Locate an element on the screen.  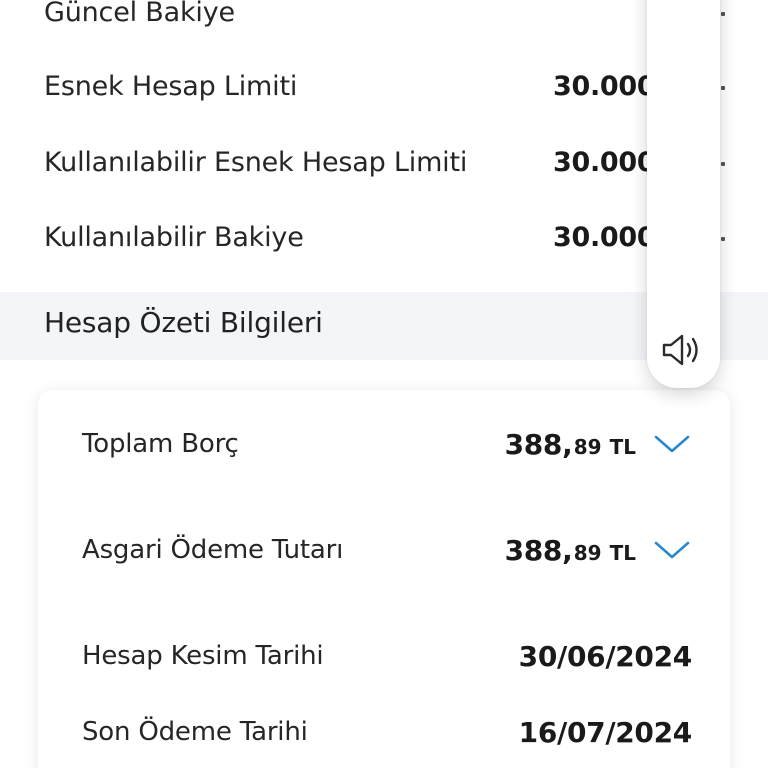
available-balance-value: 30.000 is located at coordinates (604, 237).